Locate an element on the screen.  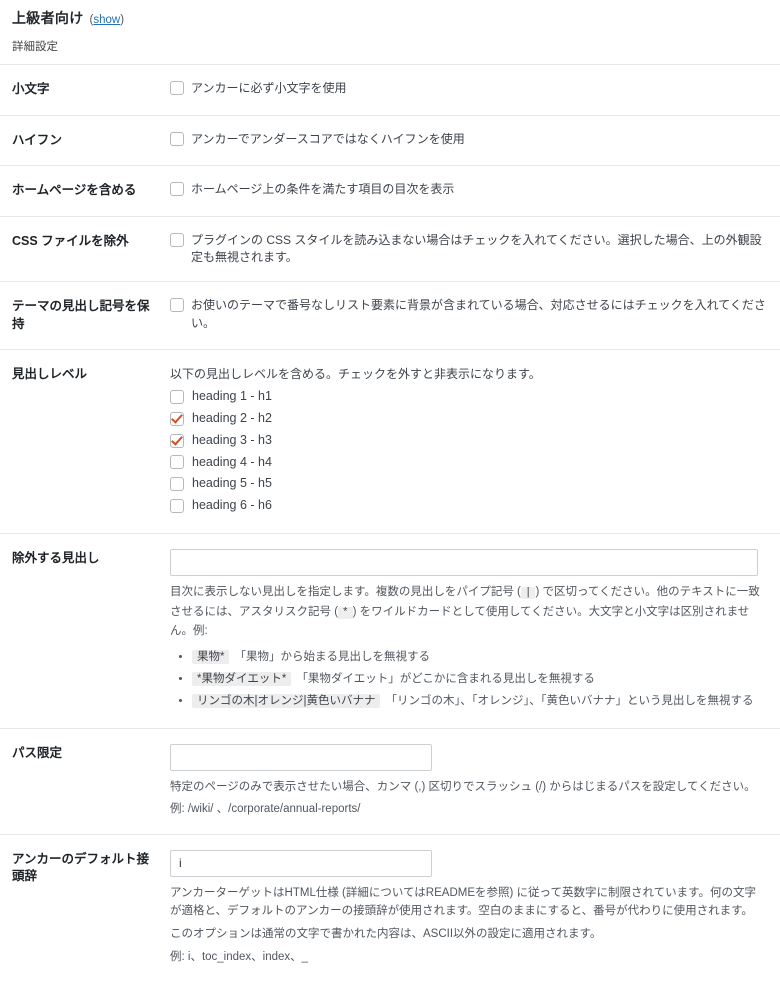
checkbox-box-hyphen is located at coordinates (177, 138).